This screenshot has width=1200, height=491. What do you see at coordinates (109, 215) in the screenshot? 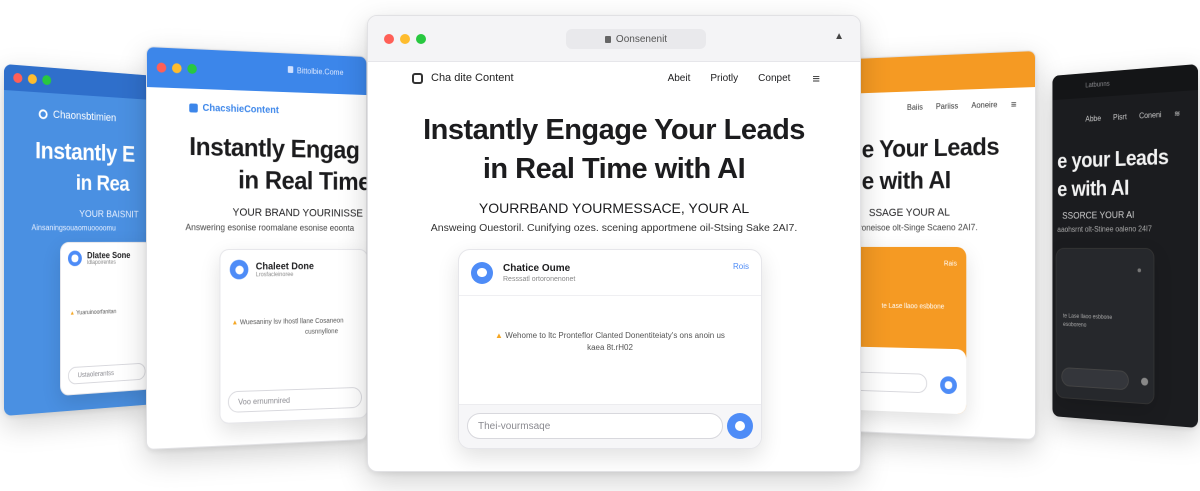
I see `tagline: YOUR BAISNIT` at bounding box center [109, 215].